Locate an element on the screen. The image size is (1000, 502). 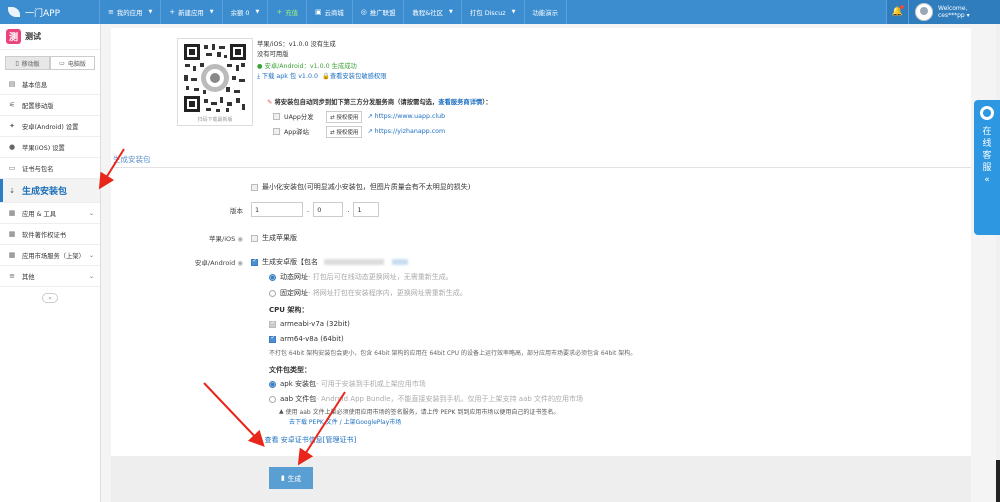
sidebar-item-label: 证书与包名 is located at coordinates (38, 169).